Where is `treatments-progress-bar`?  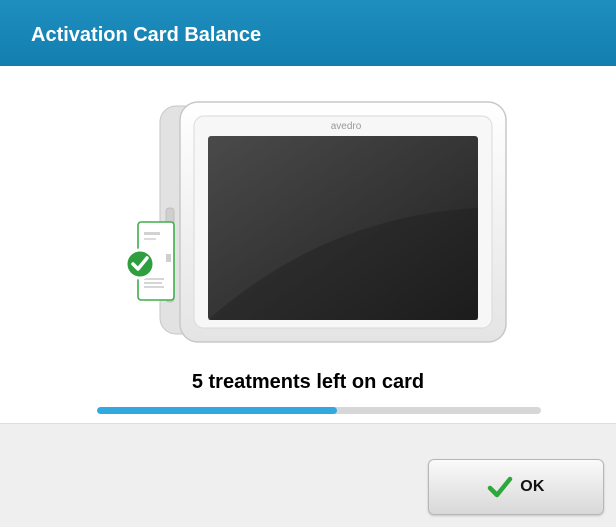
treatments-progress-bar is located at coordinates (319, 410).